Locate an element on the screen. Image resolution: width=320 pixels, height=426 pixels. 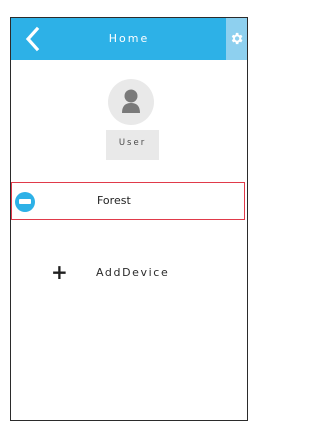
user-icon is located at coordinates (131, 101).